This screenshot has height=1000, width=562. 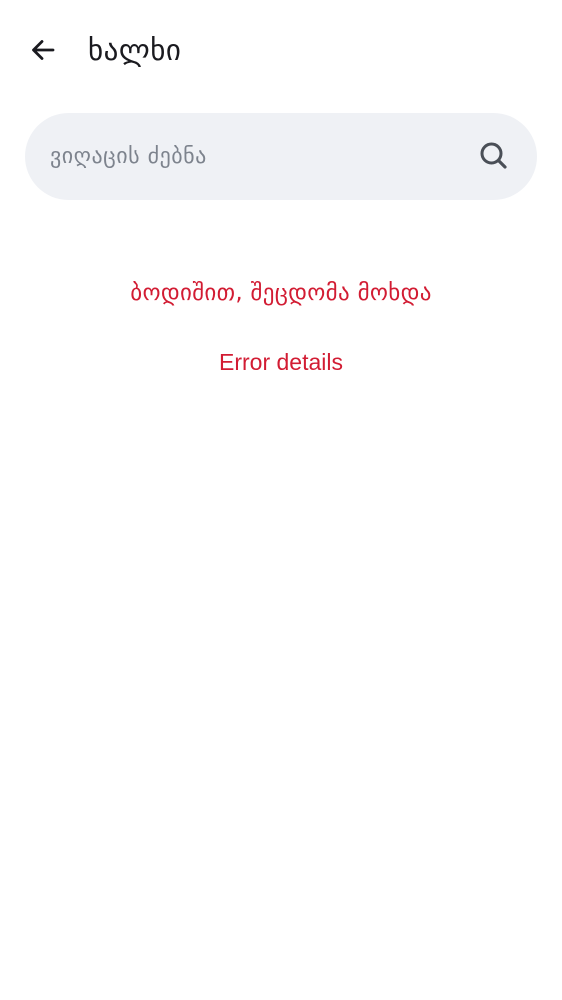 I want to click on error-message: ბოდიშით, შეცდომა მოხდა, so click(x=281, y=293).